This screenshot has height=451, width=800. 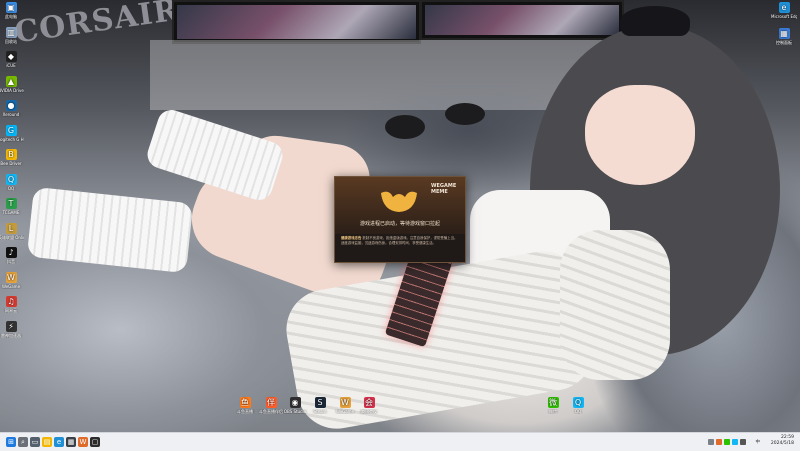 I want to click on bottom-6-icon: 微, so click(x=553, y=402).